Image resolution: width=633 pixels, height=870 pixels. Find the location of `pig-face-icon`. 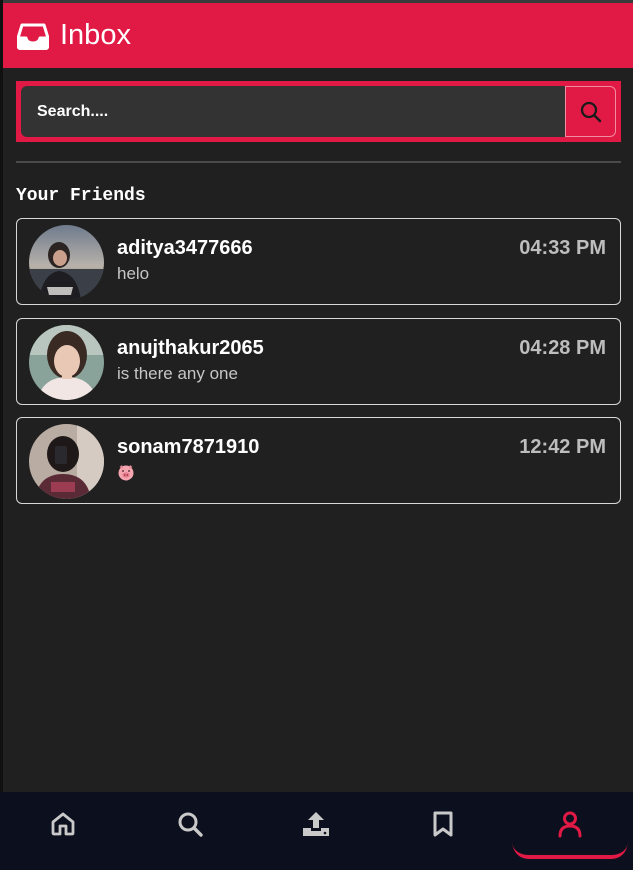

pig-face-icon is located at coordinates (126, 473).